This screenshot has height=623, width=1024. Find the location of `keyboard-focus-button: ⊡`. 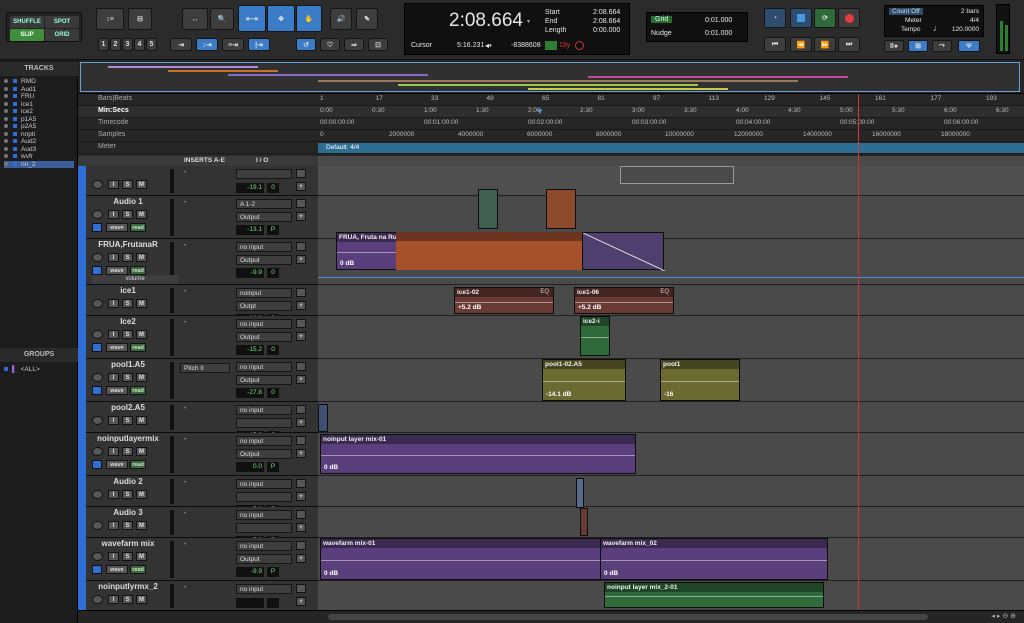

keyboard-focus-button: ⊡ is located at coordinates (378, 44).